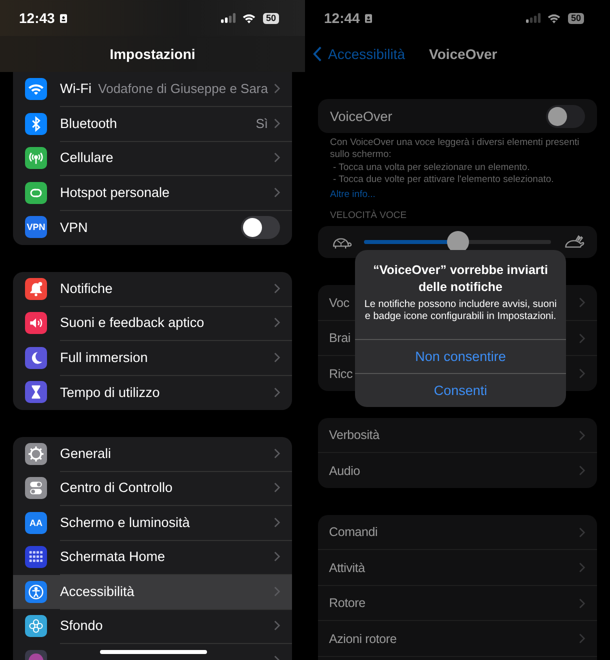  Describe the element at coordinates (347, 603) in the screenshot. I see `row-label: Rotore` at that location.